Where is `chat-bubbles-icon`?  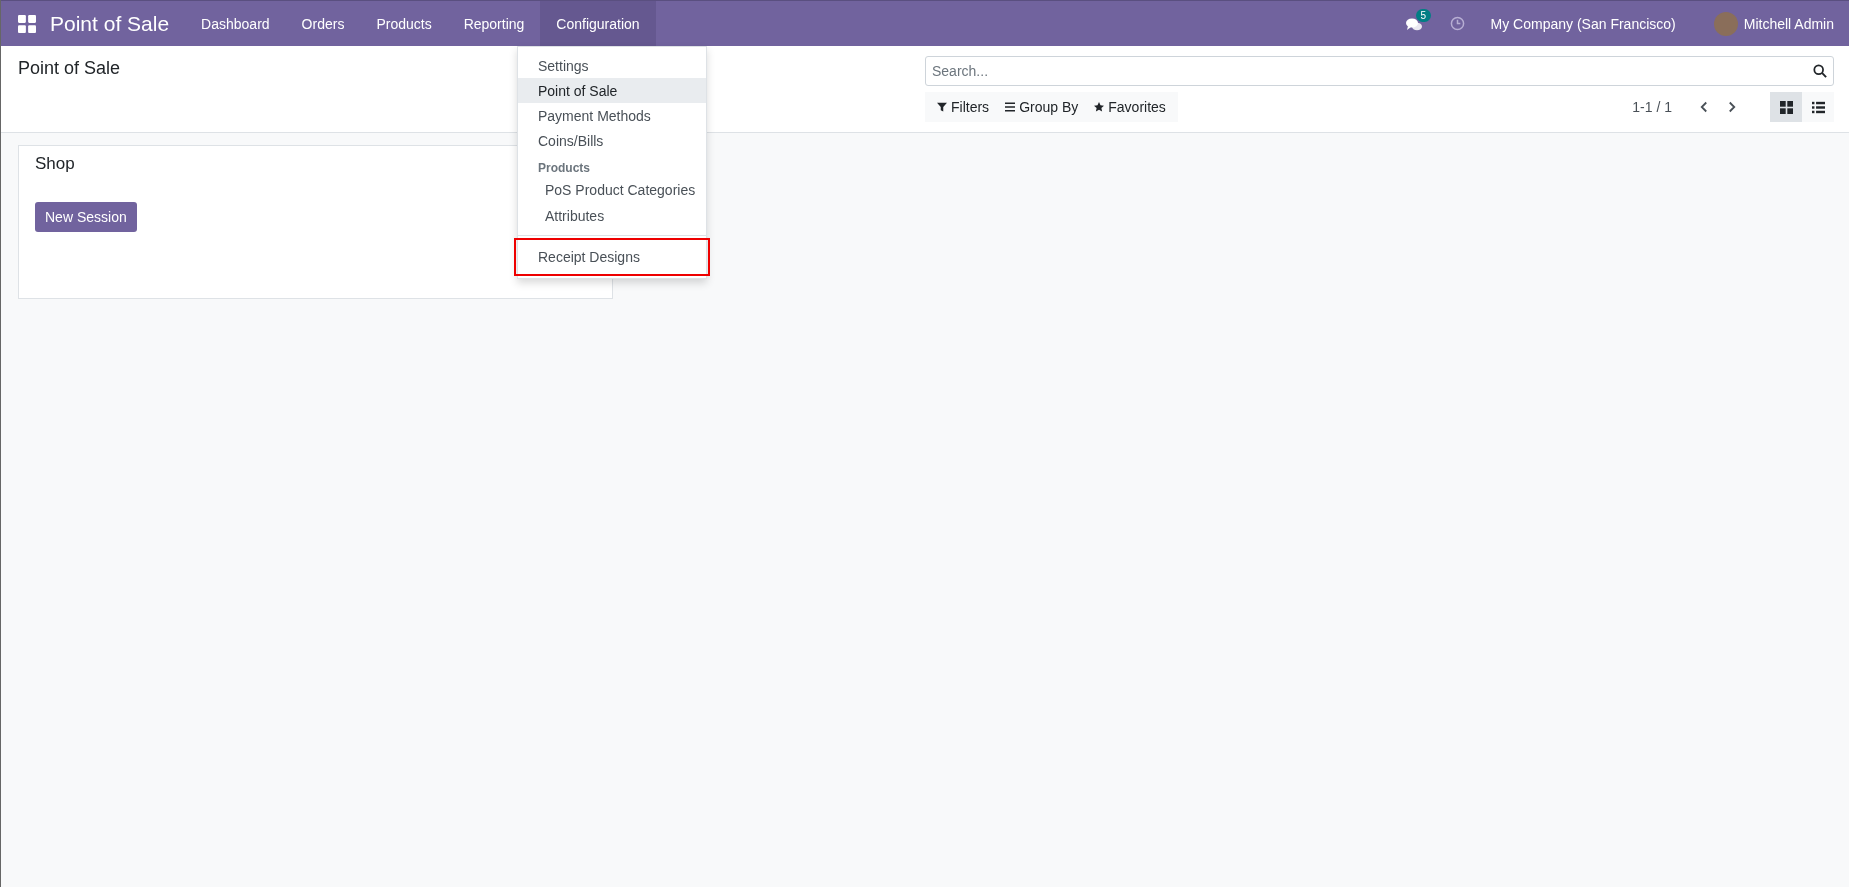
chat-bubbles-icon is located at coordinates (1413, 24).